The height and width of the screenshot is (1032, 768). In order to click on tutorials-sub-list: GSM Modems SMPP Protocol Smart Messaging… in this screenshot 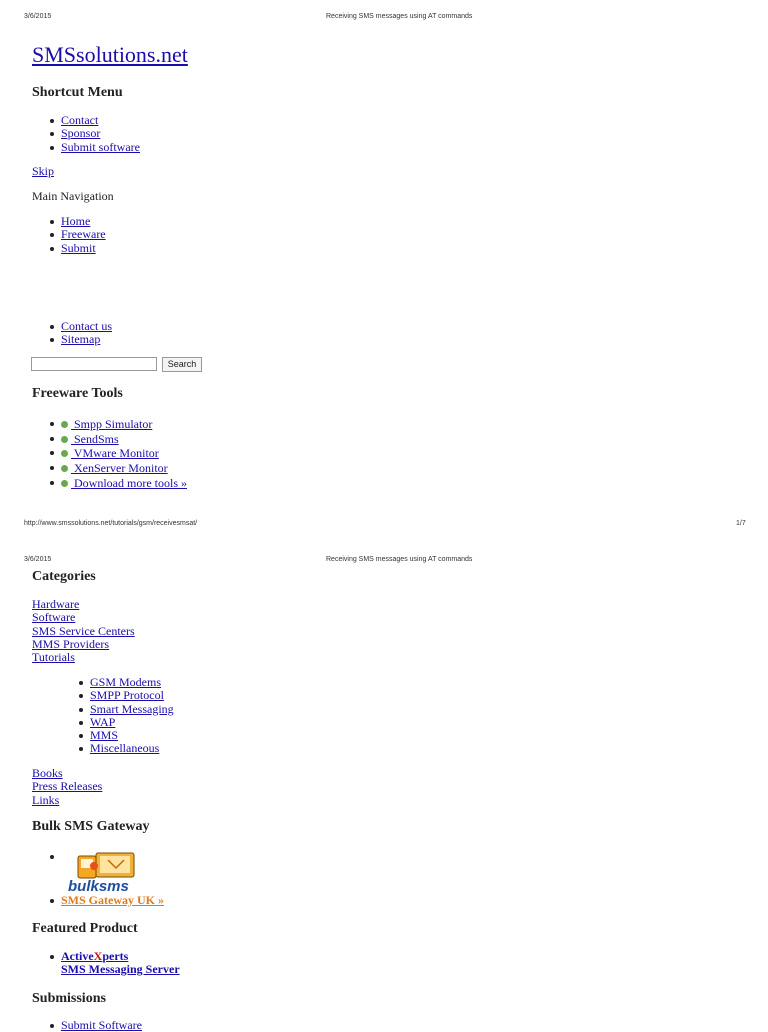, I will do `click(126, 715)`.